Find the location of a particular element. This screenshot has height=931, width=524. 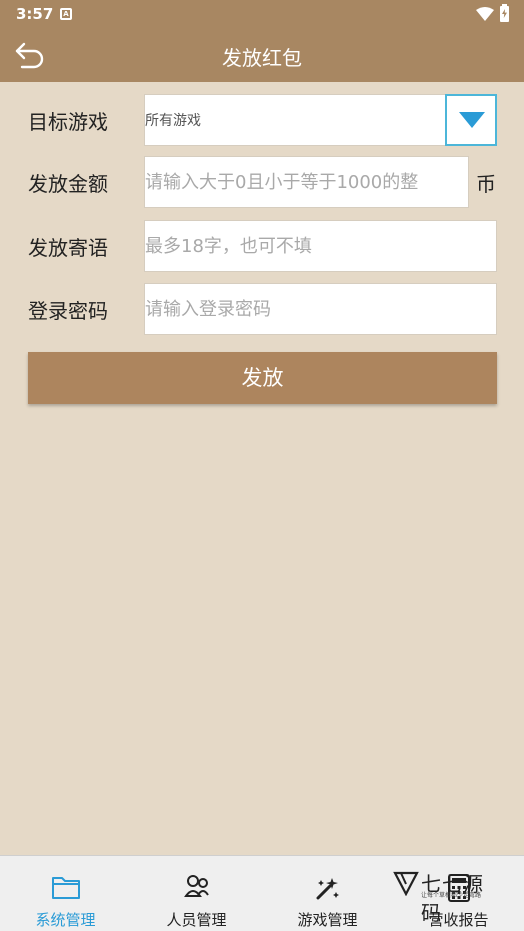

target-game-select: 所有游戏 is located at coordinates (320, 120).